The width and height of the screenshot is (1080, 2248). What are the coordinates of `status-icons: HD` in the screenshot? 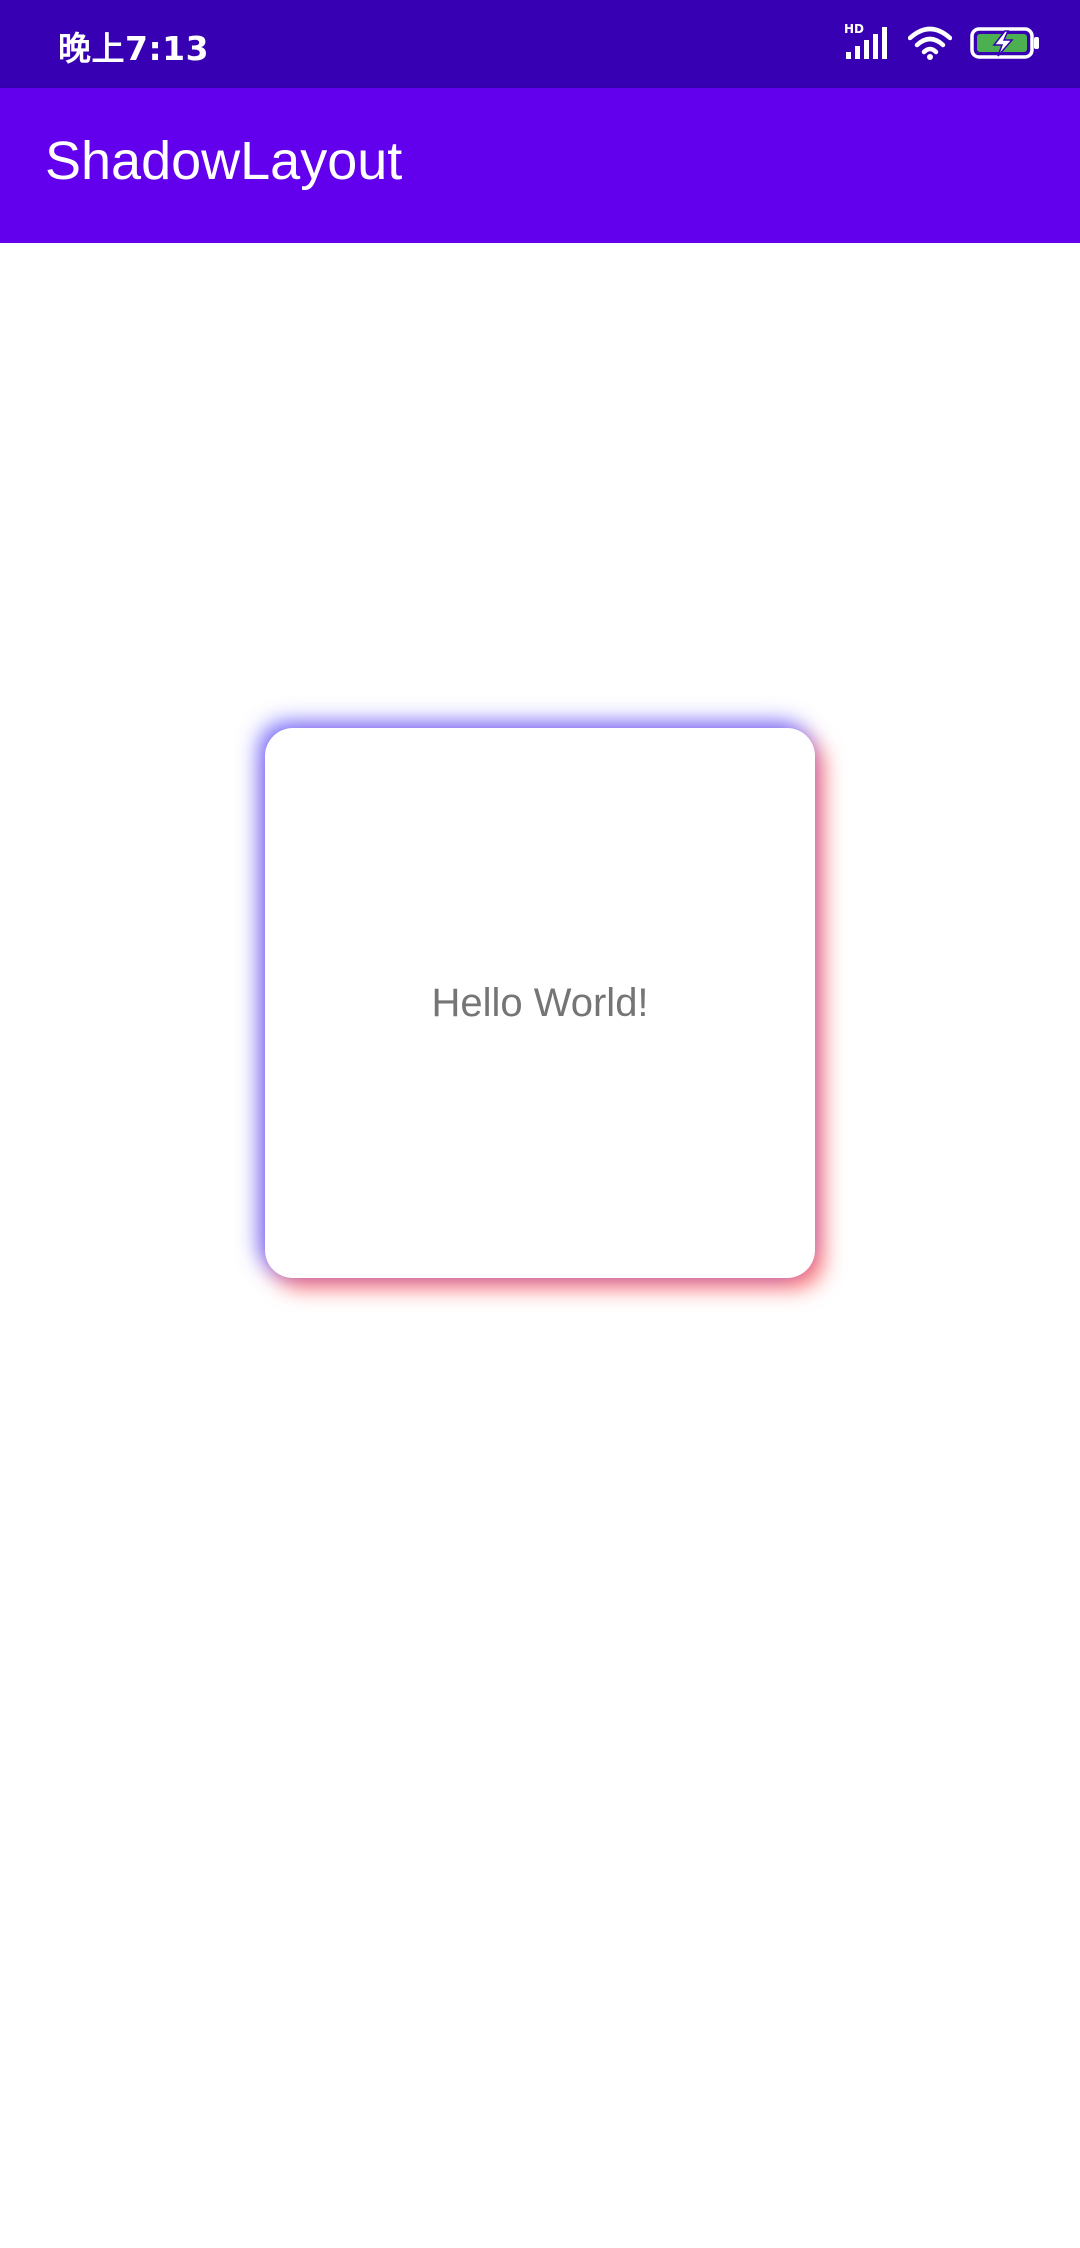 It's located at (942, 43).